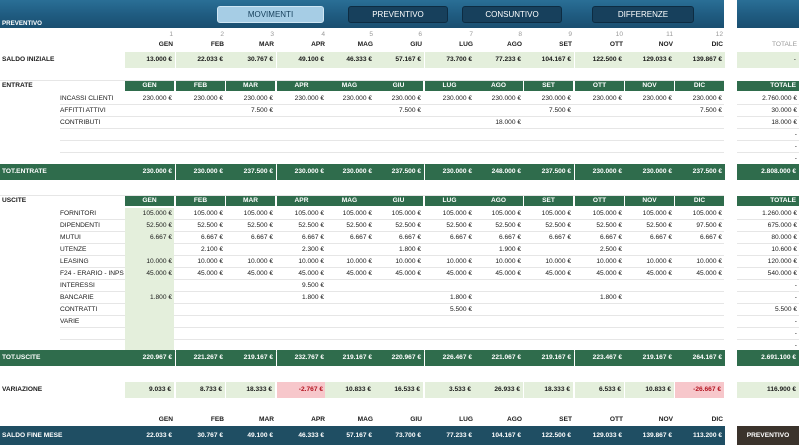  I want to click on uscite-cell: 2.100 €, so click(200, 250).